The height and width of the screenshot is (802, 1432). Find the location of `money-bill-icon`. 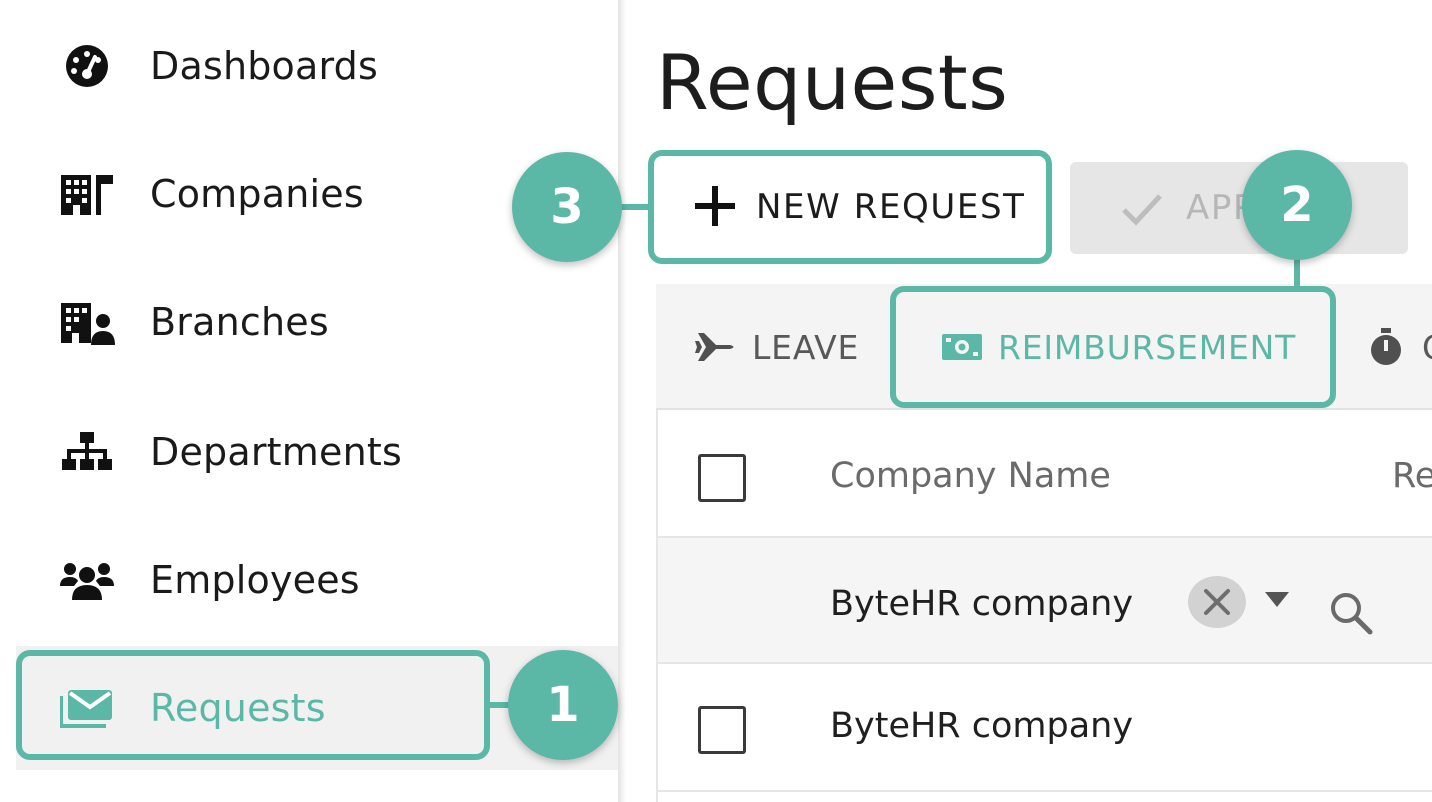

money-bill-icon is located at coordinates (962, 347).